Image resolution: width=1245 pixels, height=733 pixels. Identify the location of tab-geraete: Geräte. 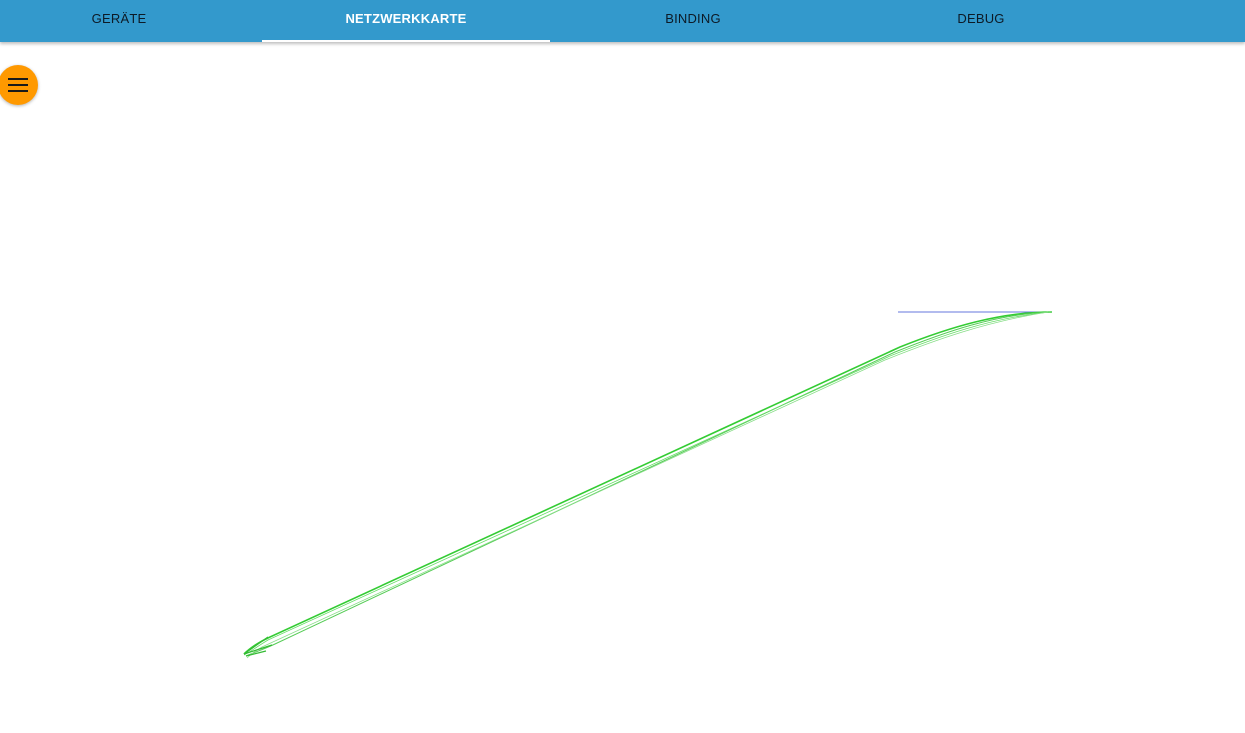
(131, 21).